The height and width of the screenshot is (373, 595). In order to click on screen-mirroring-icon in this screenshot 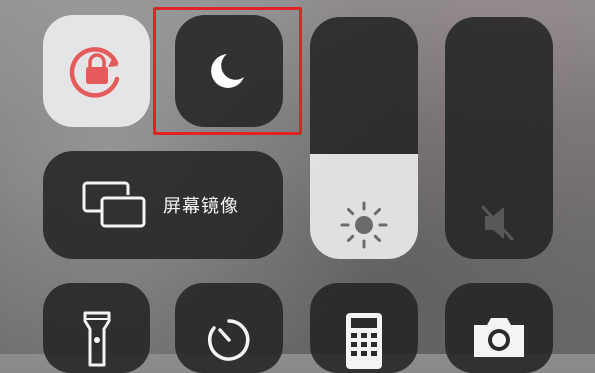, I will do `click(114, 204)`.